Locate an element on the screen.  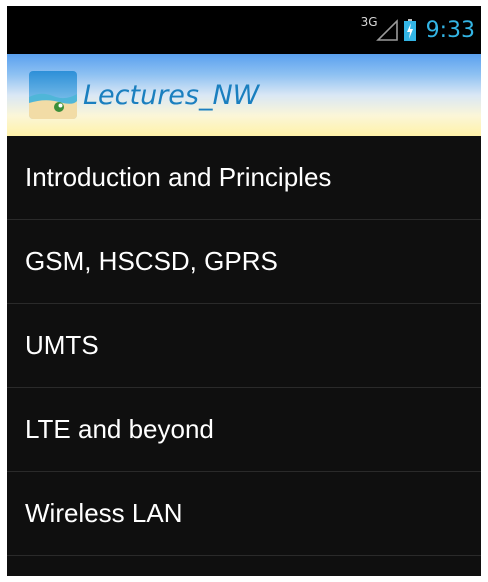
lecture-item-label: UMTS is located at coordinates (62, 345).